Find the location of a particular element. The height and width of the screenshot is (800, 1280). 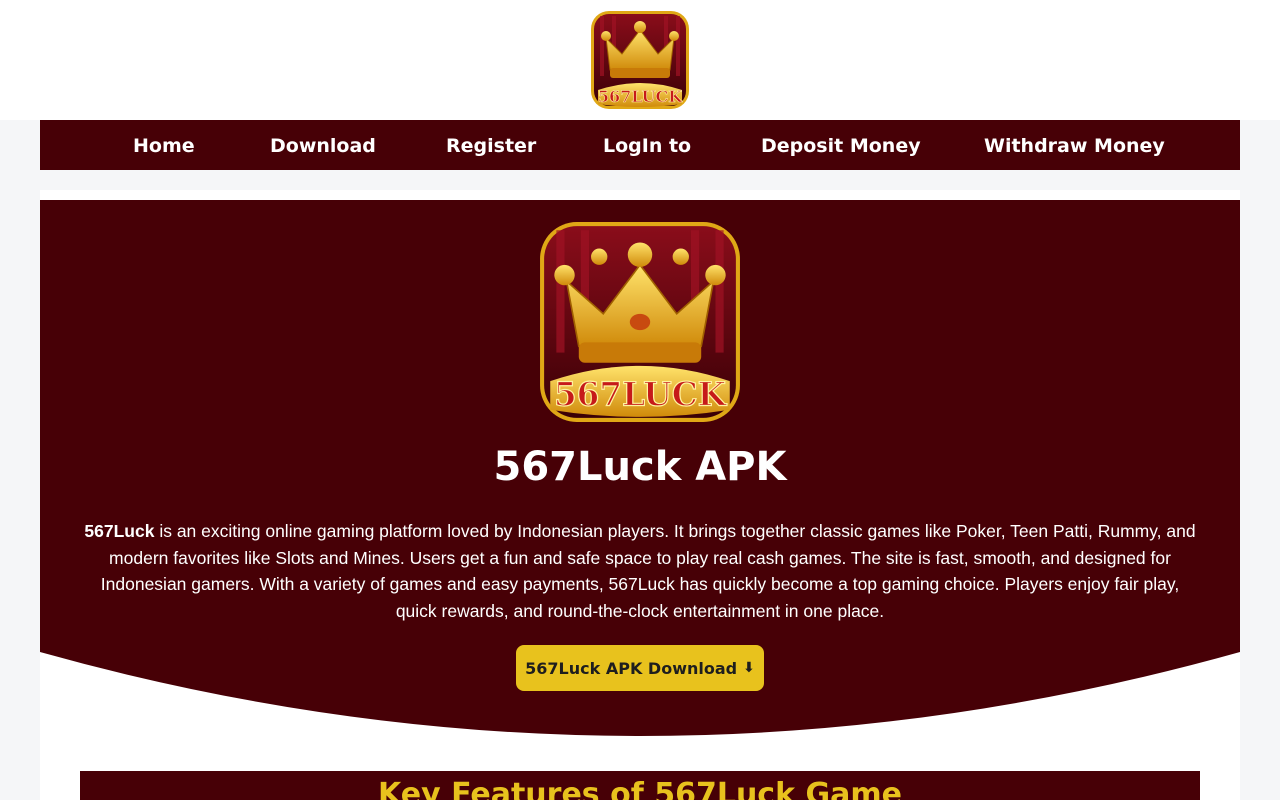

nav-register: Register is located at coordinates (491, 145).